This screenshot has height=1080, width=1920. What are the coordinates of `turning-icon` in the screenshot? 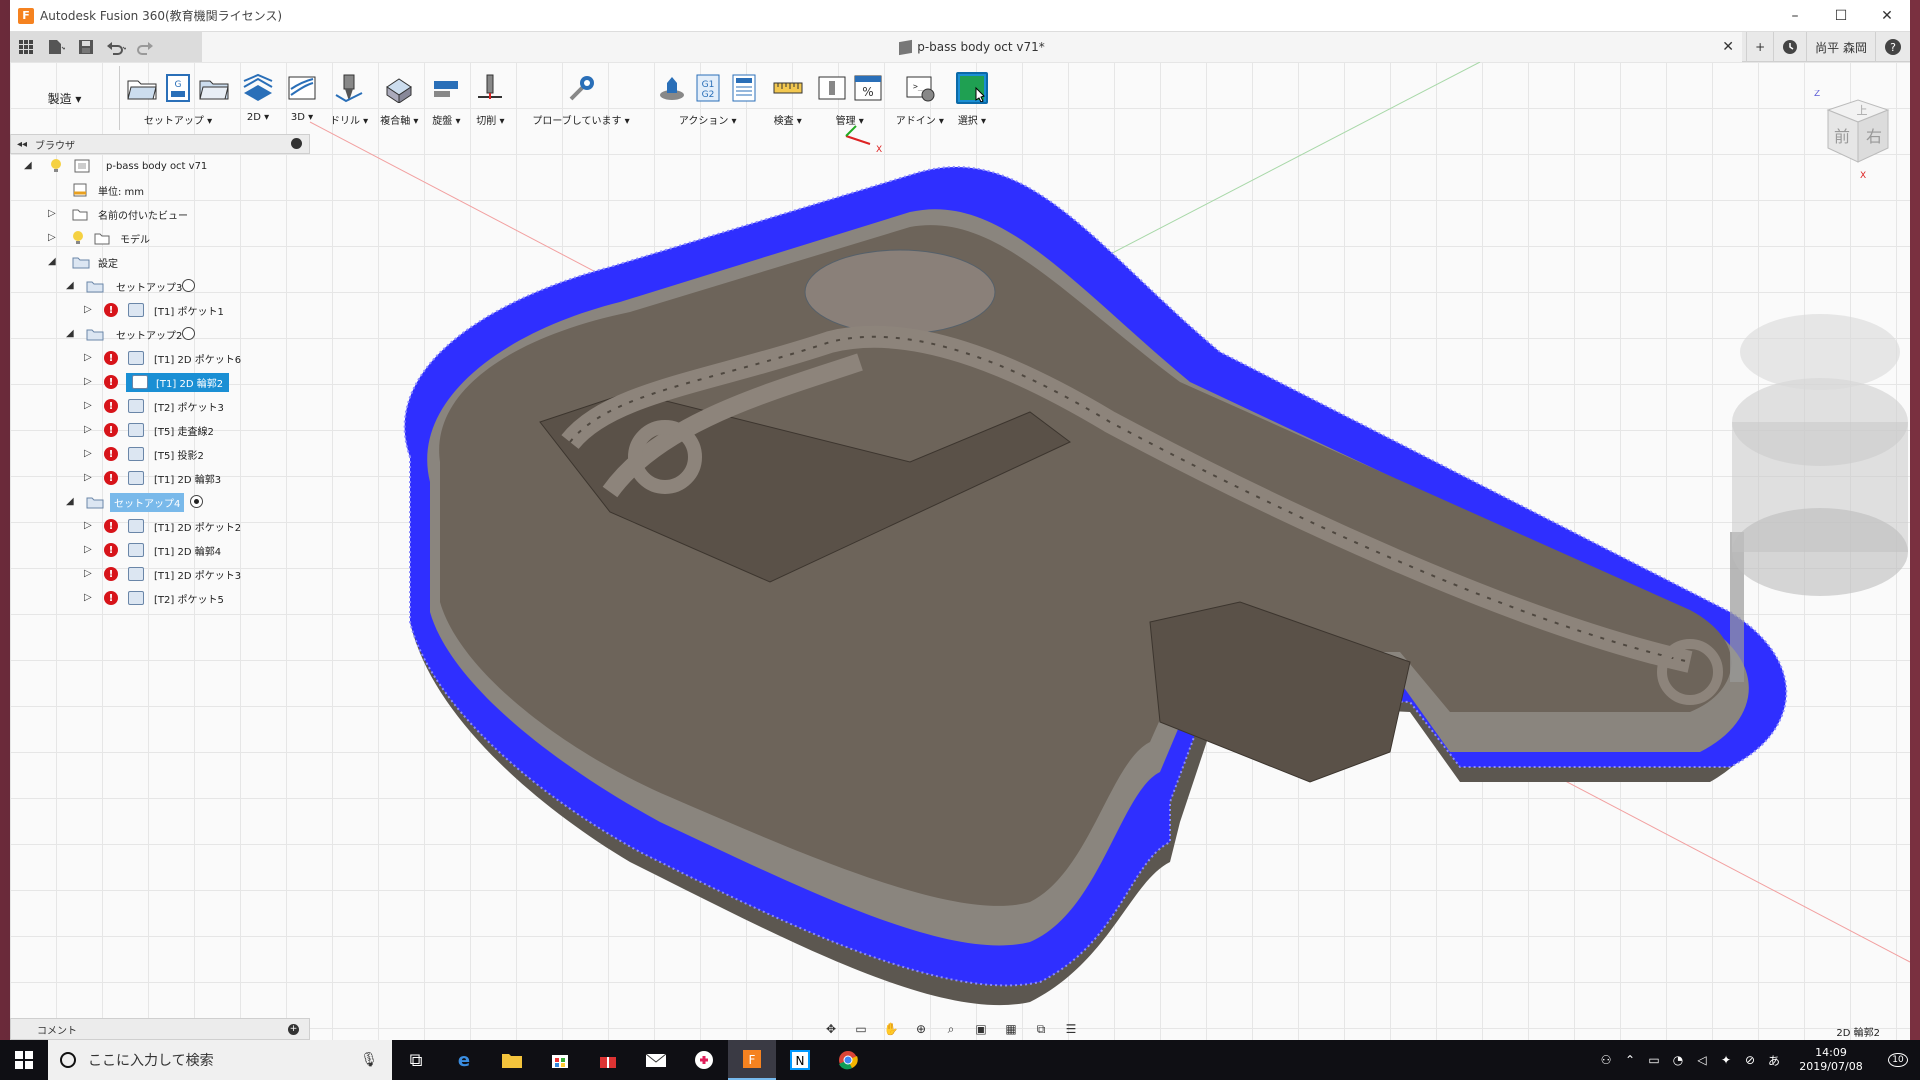 It's located at (446, 88).